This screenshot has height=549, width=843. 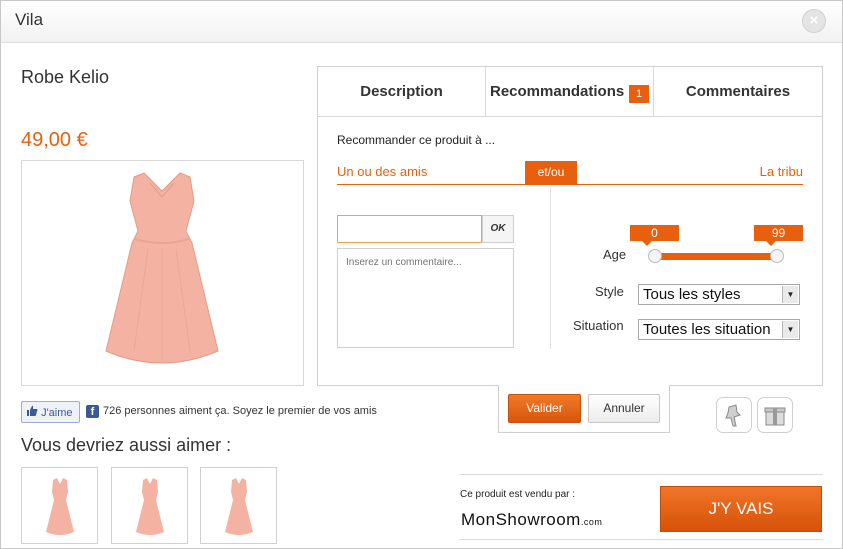 What do you see at coordinates (32, 411) in the screenshot?
I see `thumbs-up-icon` at bounding box center [32, 411].